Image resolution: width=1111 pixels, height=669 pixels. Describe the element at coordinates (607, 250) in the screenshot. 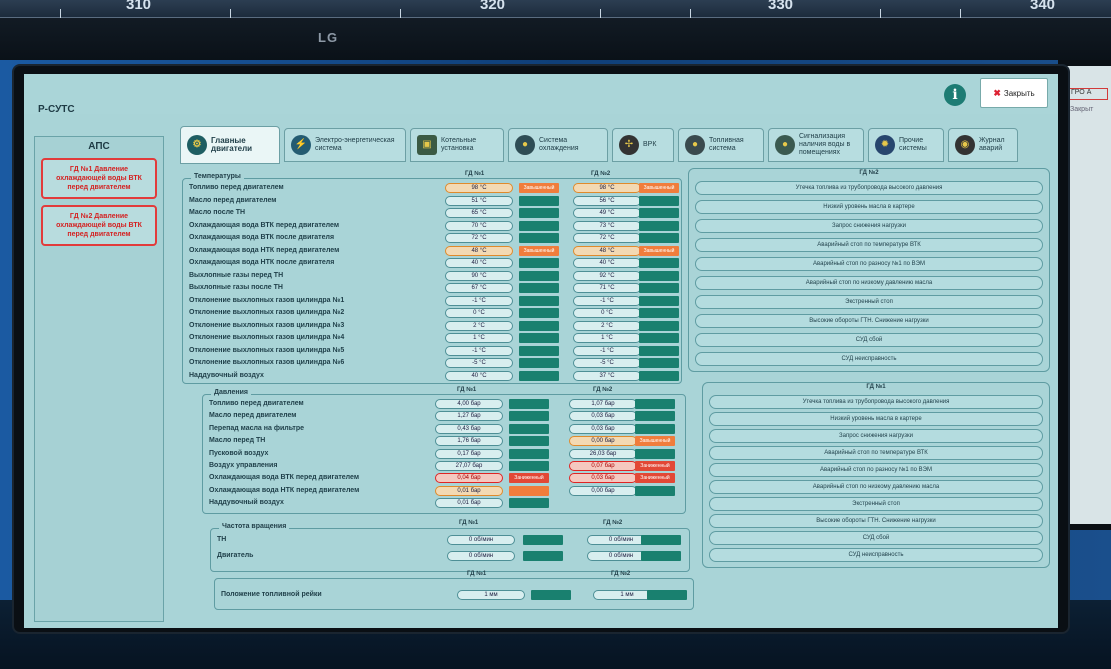

I see `gd2-value: 48 °C` at that location.